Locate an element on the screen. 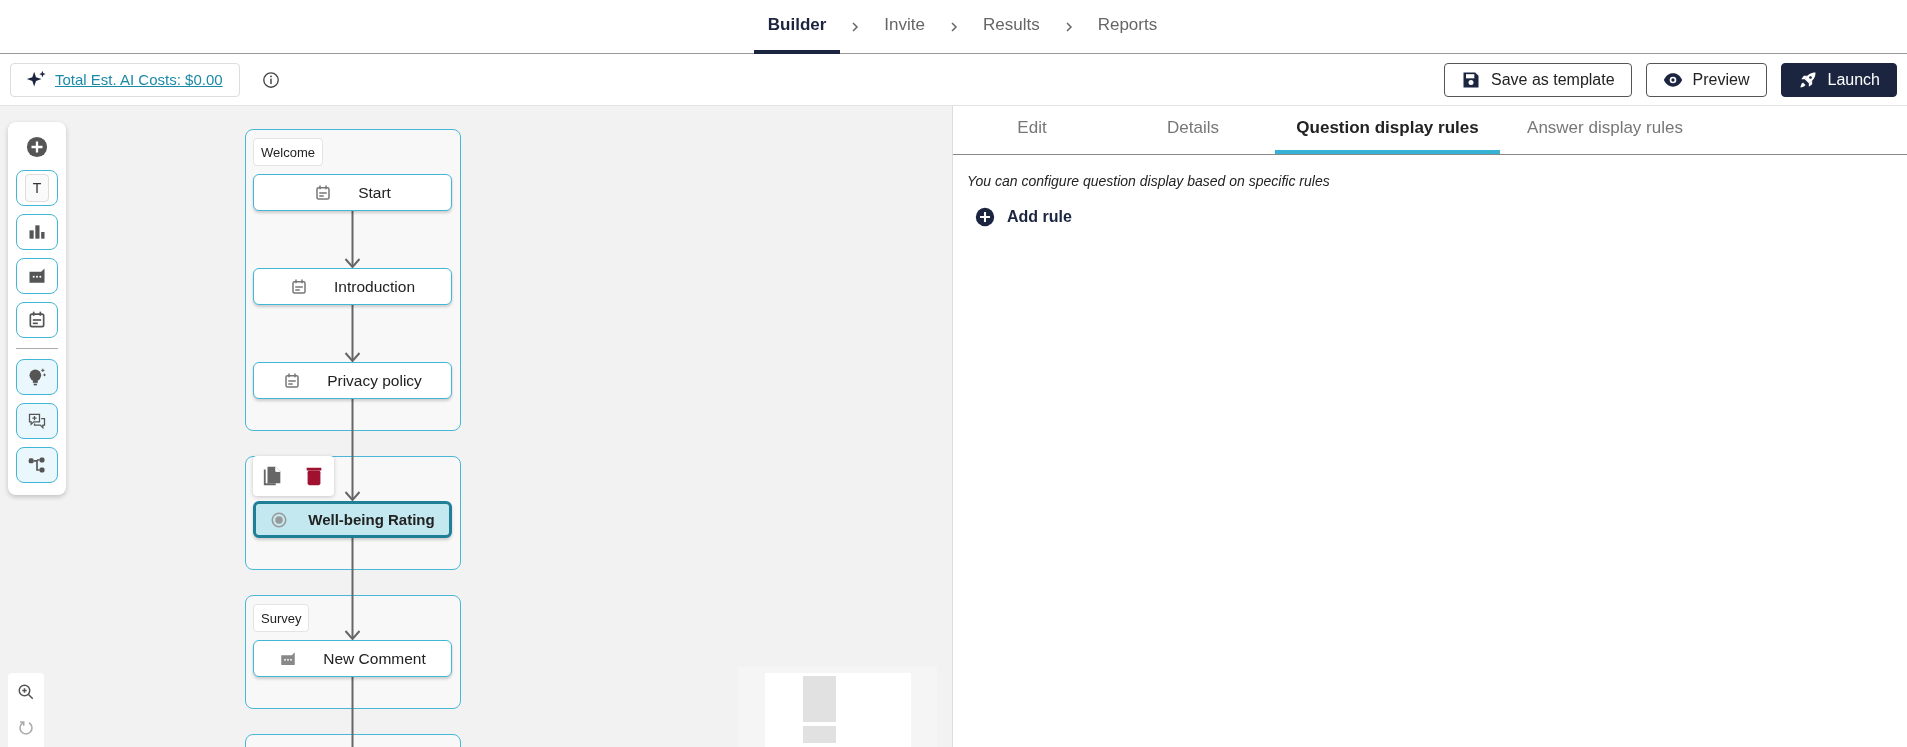 The height and width of the screenshot is (747, 1907). plus-circle-icon is located at coordinates (985, 217).